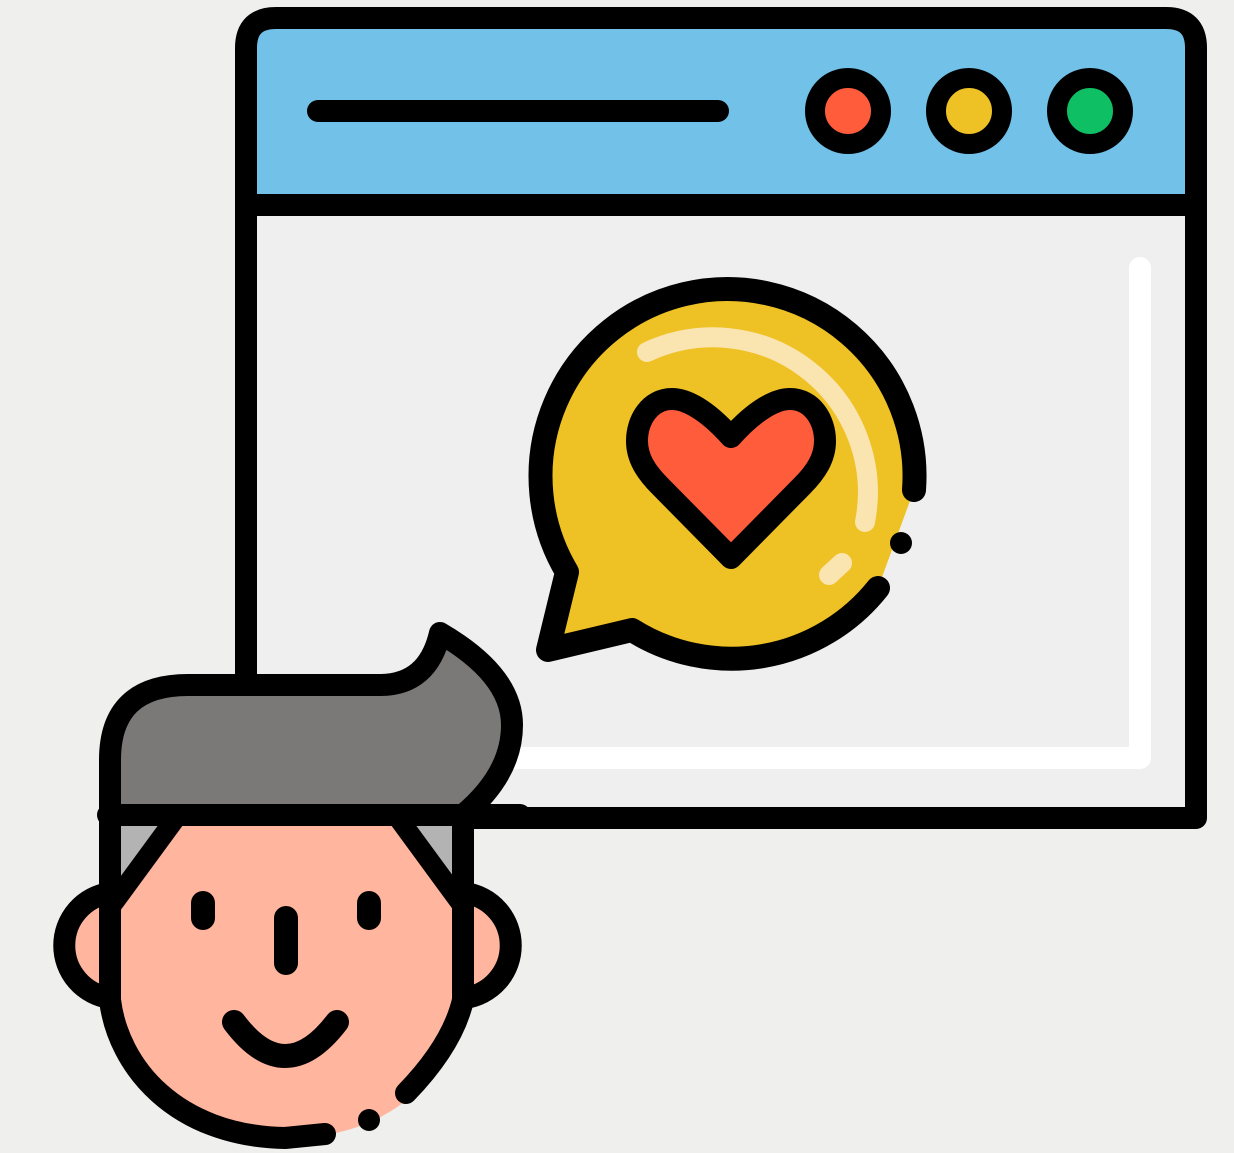 Image resolution: width=1234 pixels, height=1153 pixels. Describe the element at coordinates (901, 543) in the screenshot. I see `bubble-gap-dot` at that location.